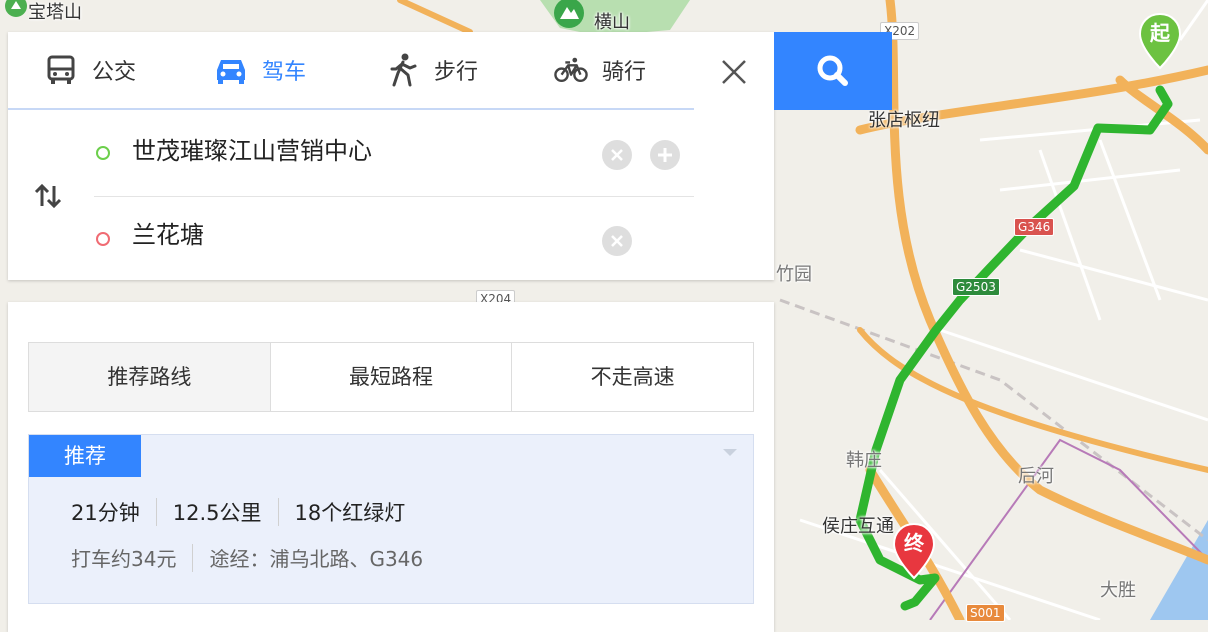 The image size is (1208, 632). What do you see at coordinates (103, 153) in the screenshot?
I see `start-dot-icon` at bounding box center [103, 153].